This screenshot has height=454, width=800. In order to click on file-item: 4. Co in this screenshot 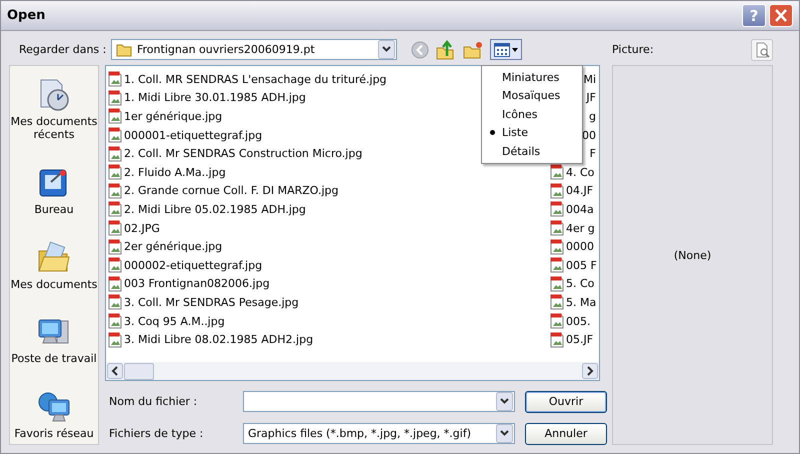, I will do `click(574, 172)`.